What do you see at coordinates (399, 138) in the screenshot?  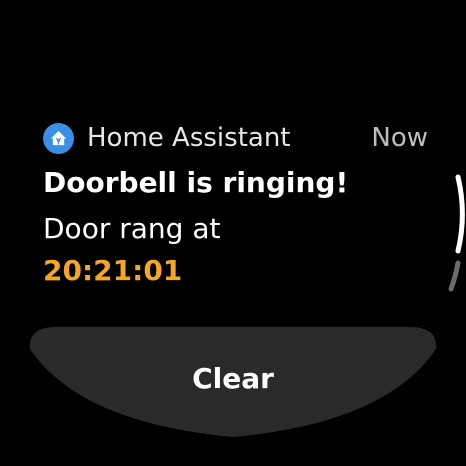 I see `notification-time: Now` at bounding box center [399, 138].